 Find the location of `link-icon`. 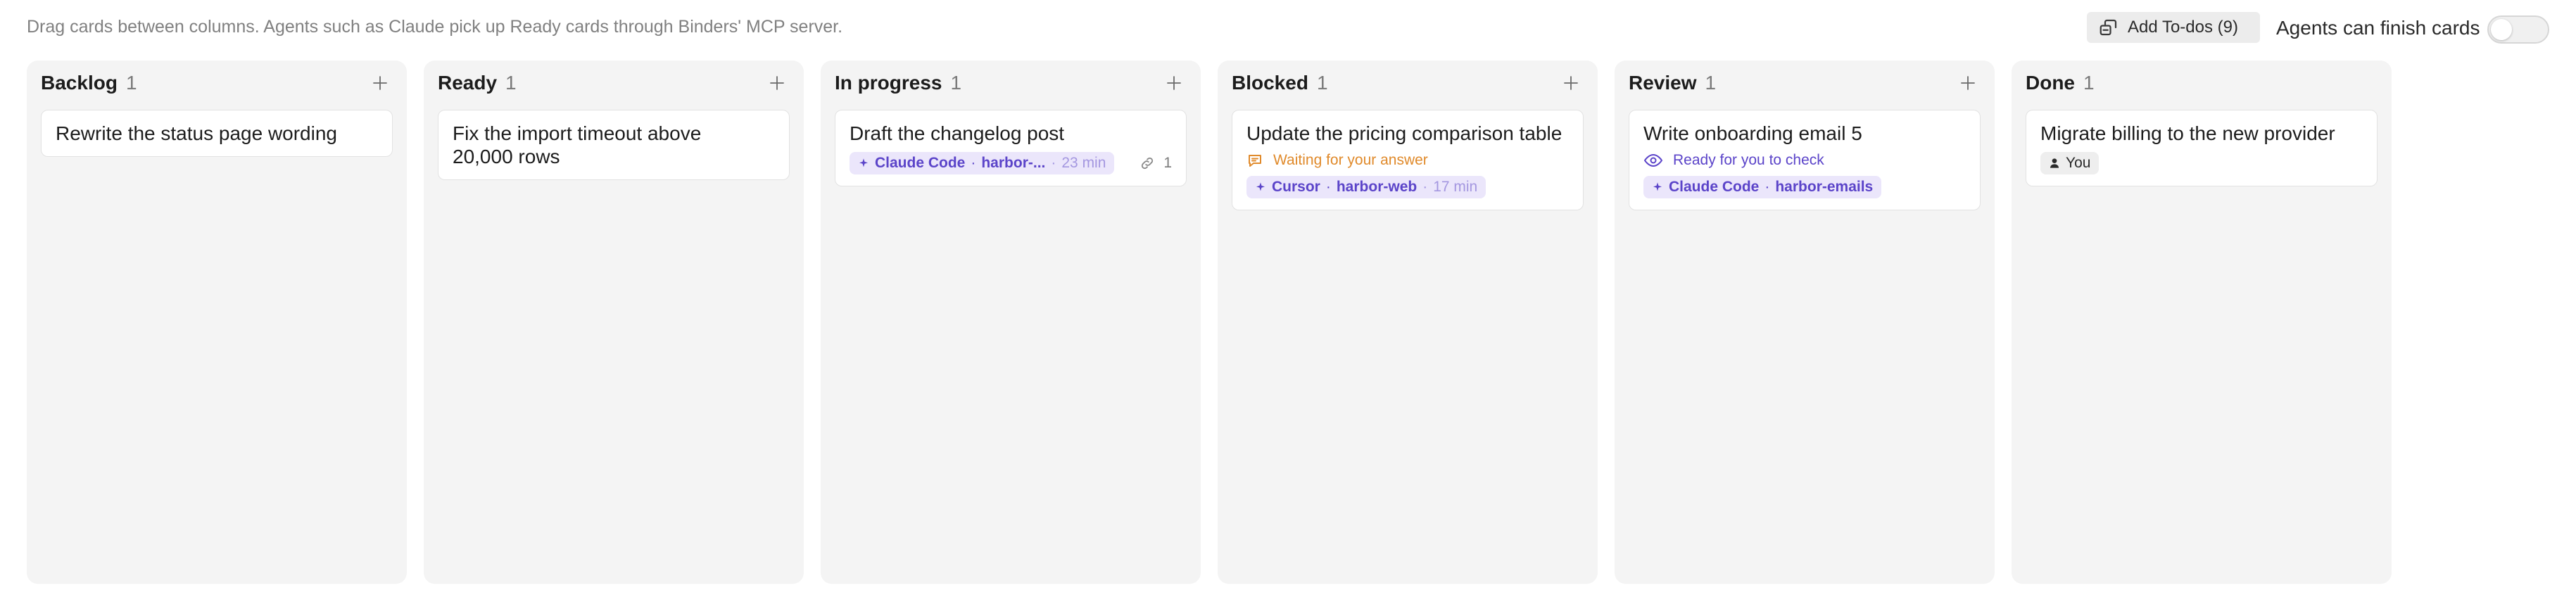

link-icon is located at coordinates (1148, 163).